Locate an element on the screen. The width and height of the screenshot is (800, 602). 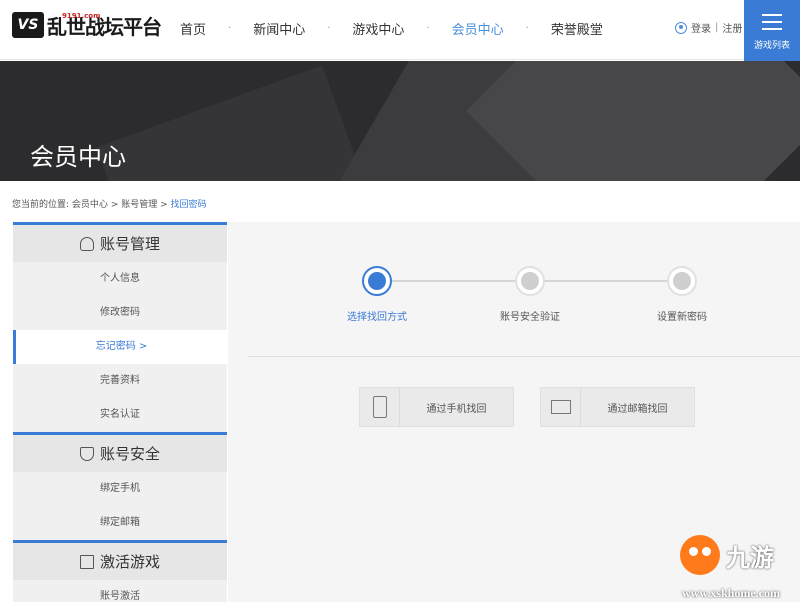
sidebar-item-change-password: 修改密码 is located at coordinates (120, 313).